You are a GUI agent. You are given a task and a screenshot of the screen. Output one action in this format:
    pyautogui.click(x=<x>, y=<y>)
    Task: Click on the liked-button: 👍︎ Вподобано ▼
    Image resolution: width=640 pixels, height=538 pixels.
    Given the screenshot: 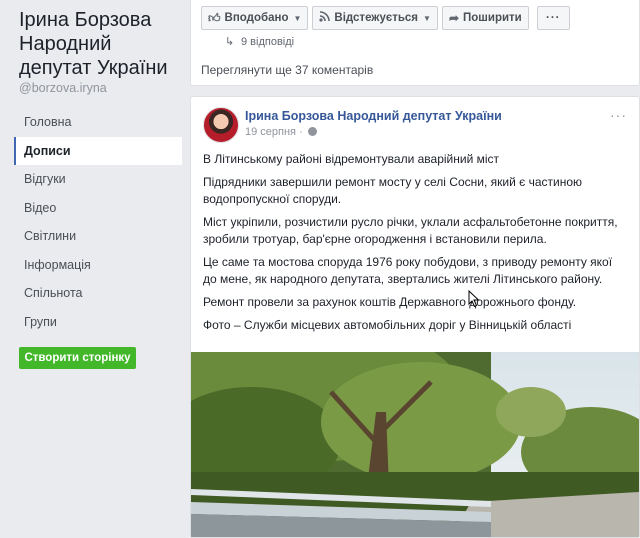 What is the action you would take?
    pyautogui.click(x=255, y=18)
    